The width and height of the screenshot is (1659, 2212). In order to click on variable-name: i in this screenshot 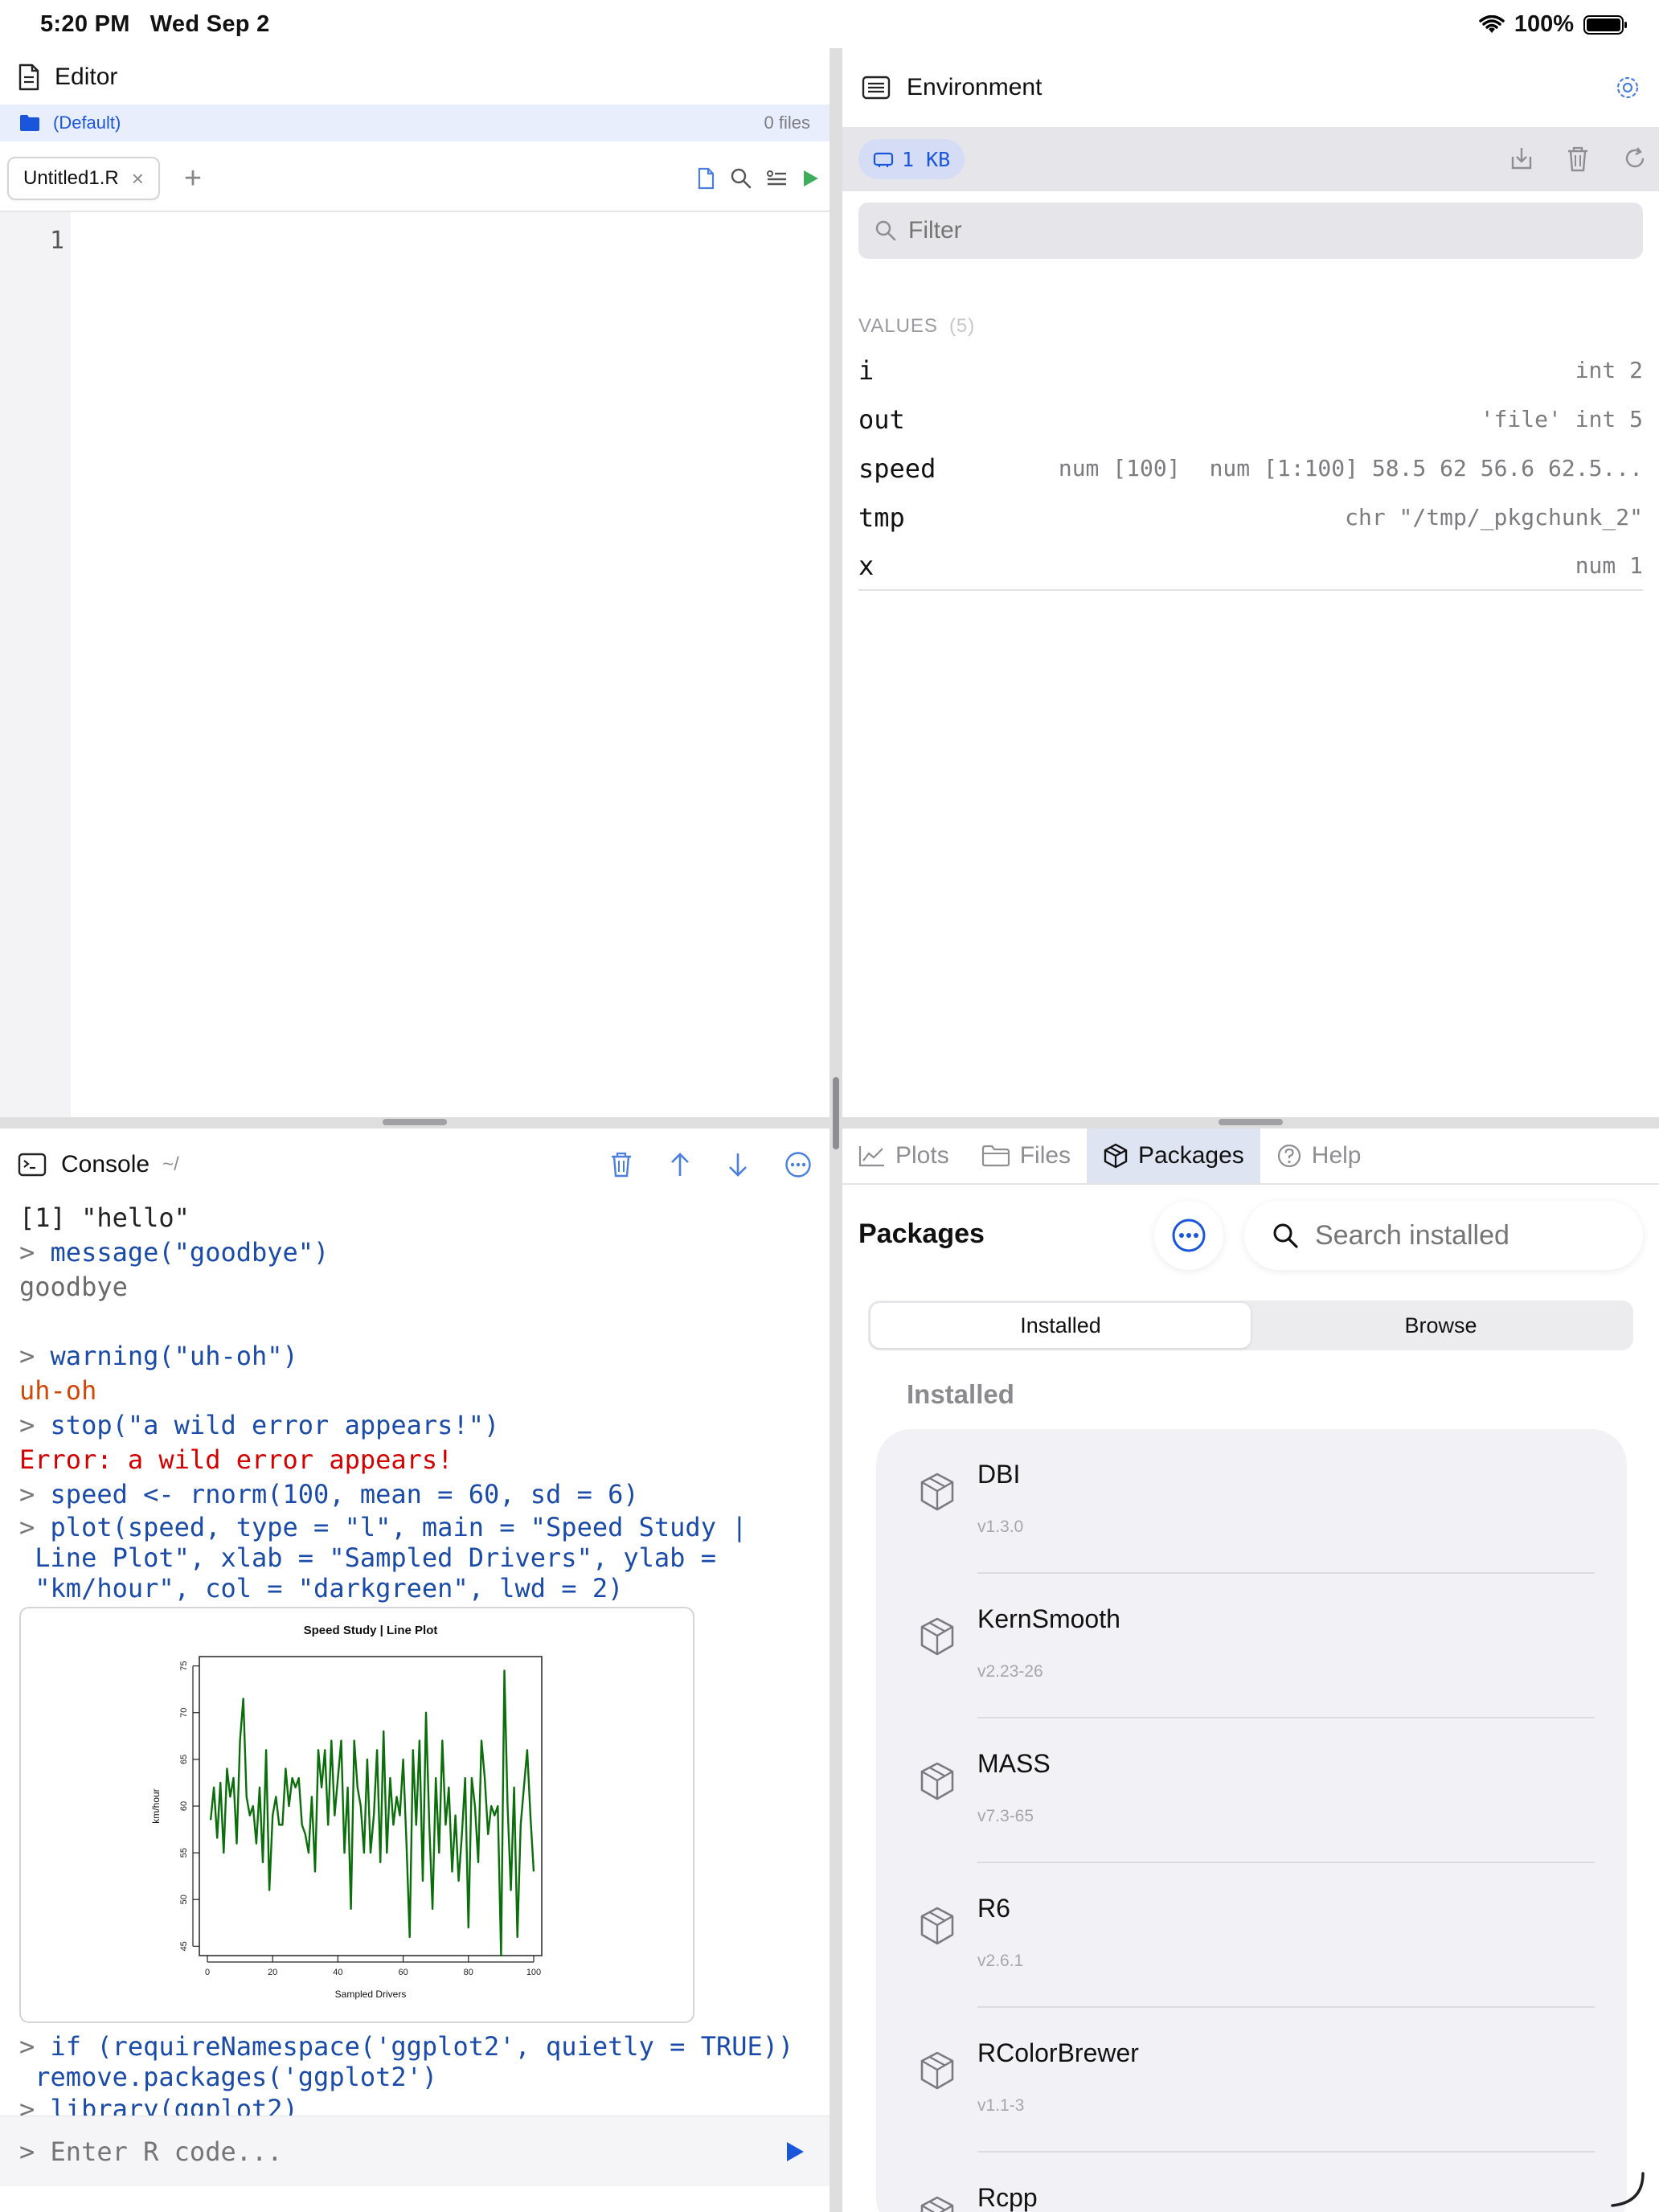, I will do `click(866, 370)`.